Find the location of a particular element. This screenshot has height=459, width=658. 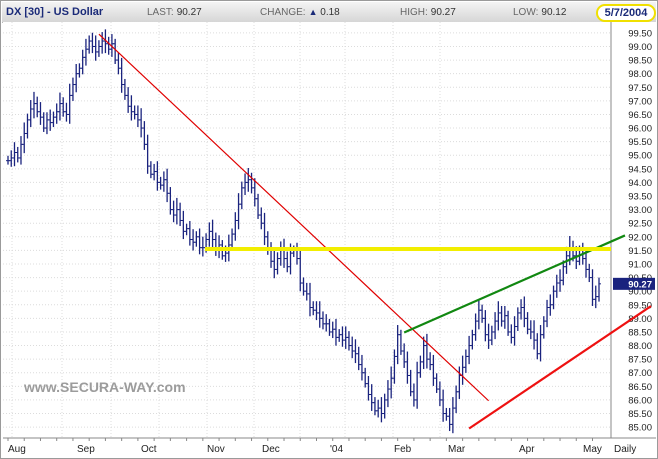

x-tick-label: Apr is located at coordinates (527, 449).